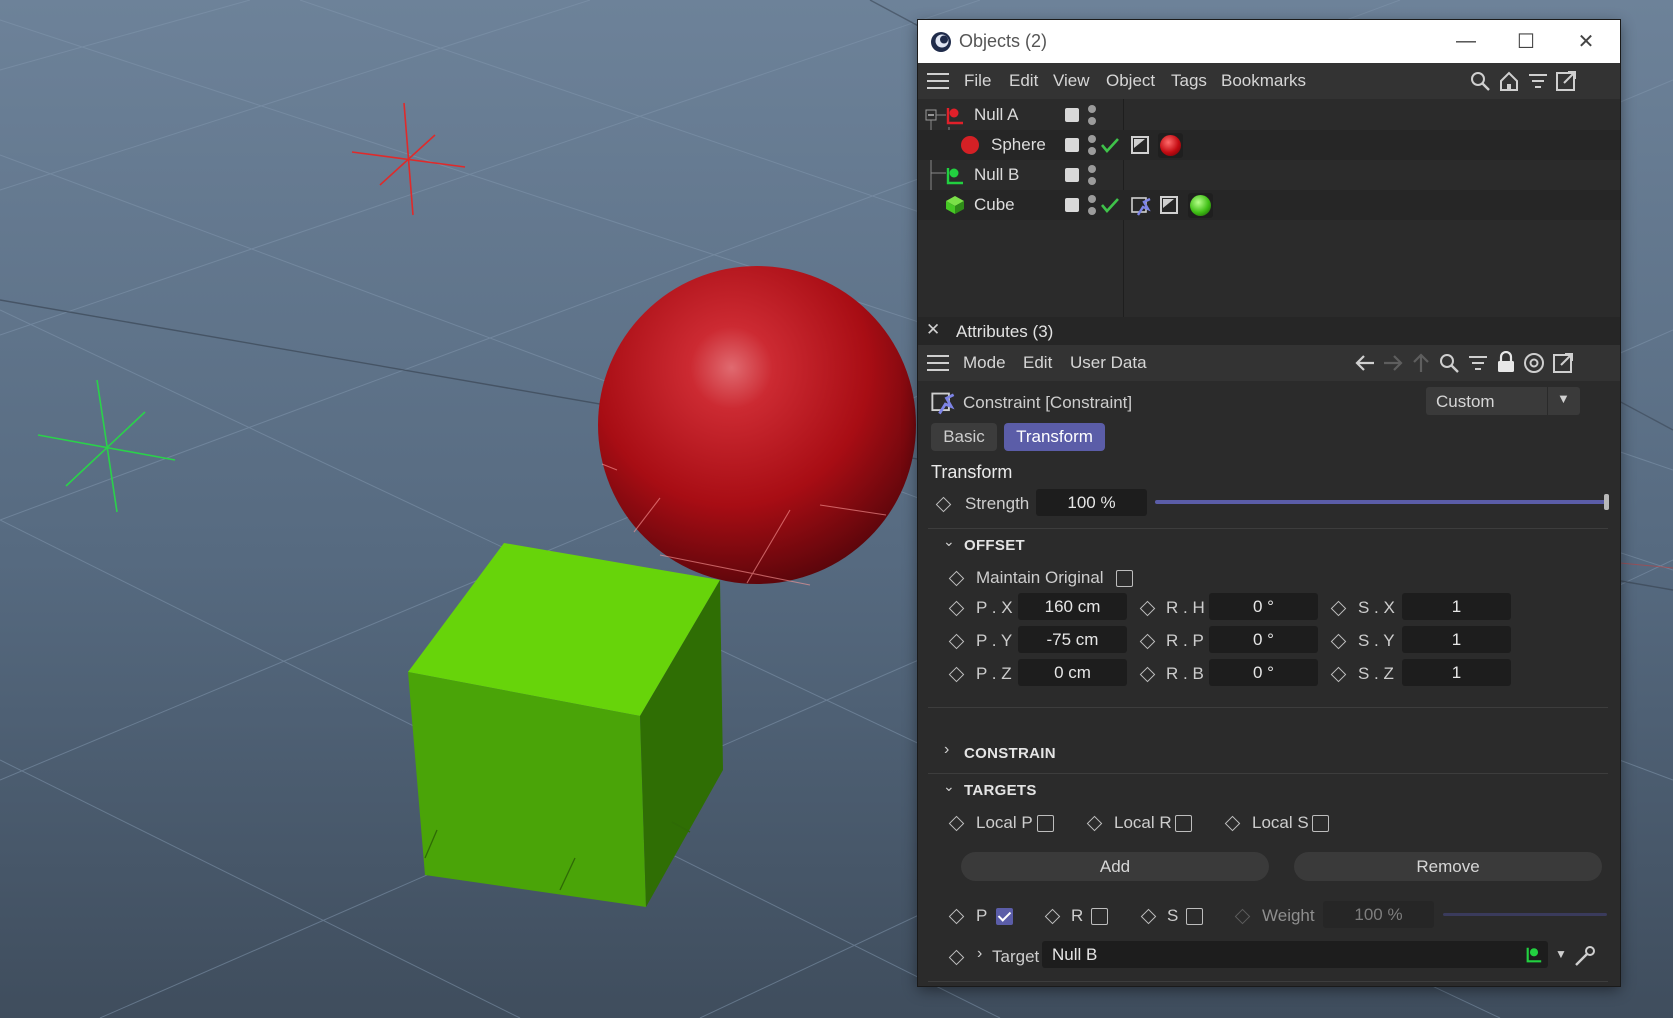 This screenshot has height=1018, width=1673. Describe the element at coordinates (994, 545) in the screenshot. I see `offset-section-header: OFFSET` at that location.